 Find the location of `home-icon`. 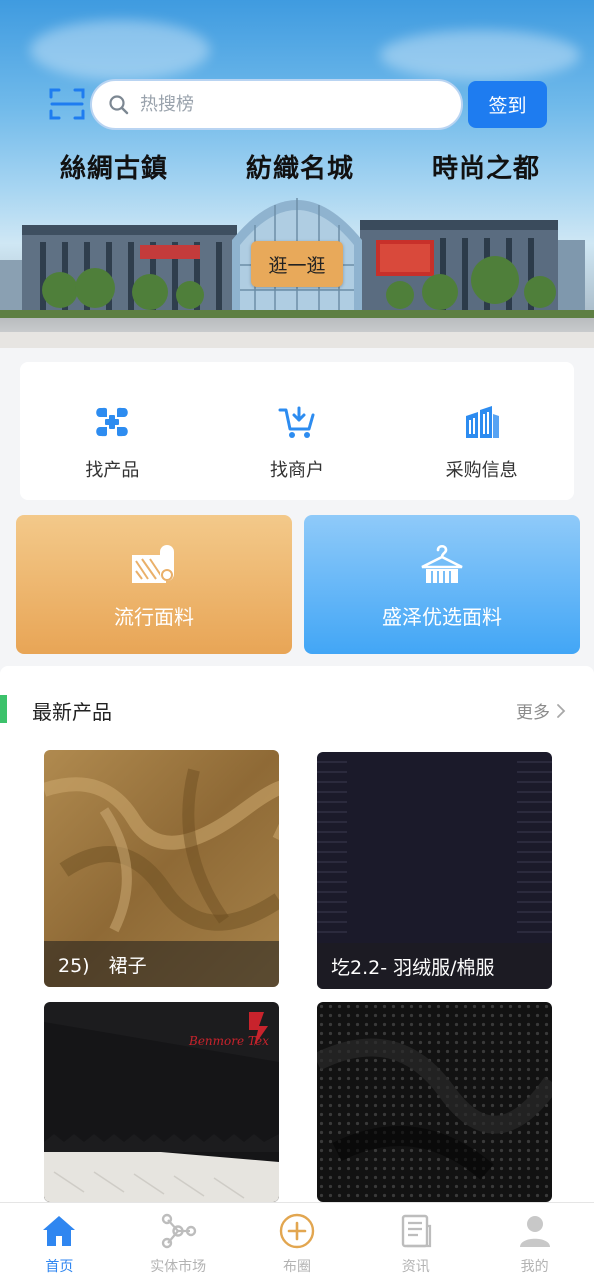

home-icon is located at coordinates (59, 1231).